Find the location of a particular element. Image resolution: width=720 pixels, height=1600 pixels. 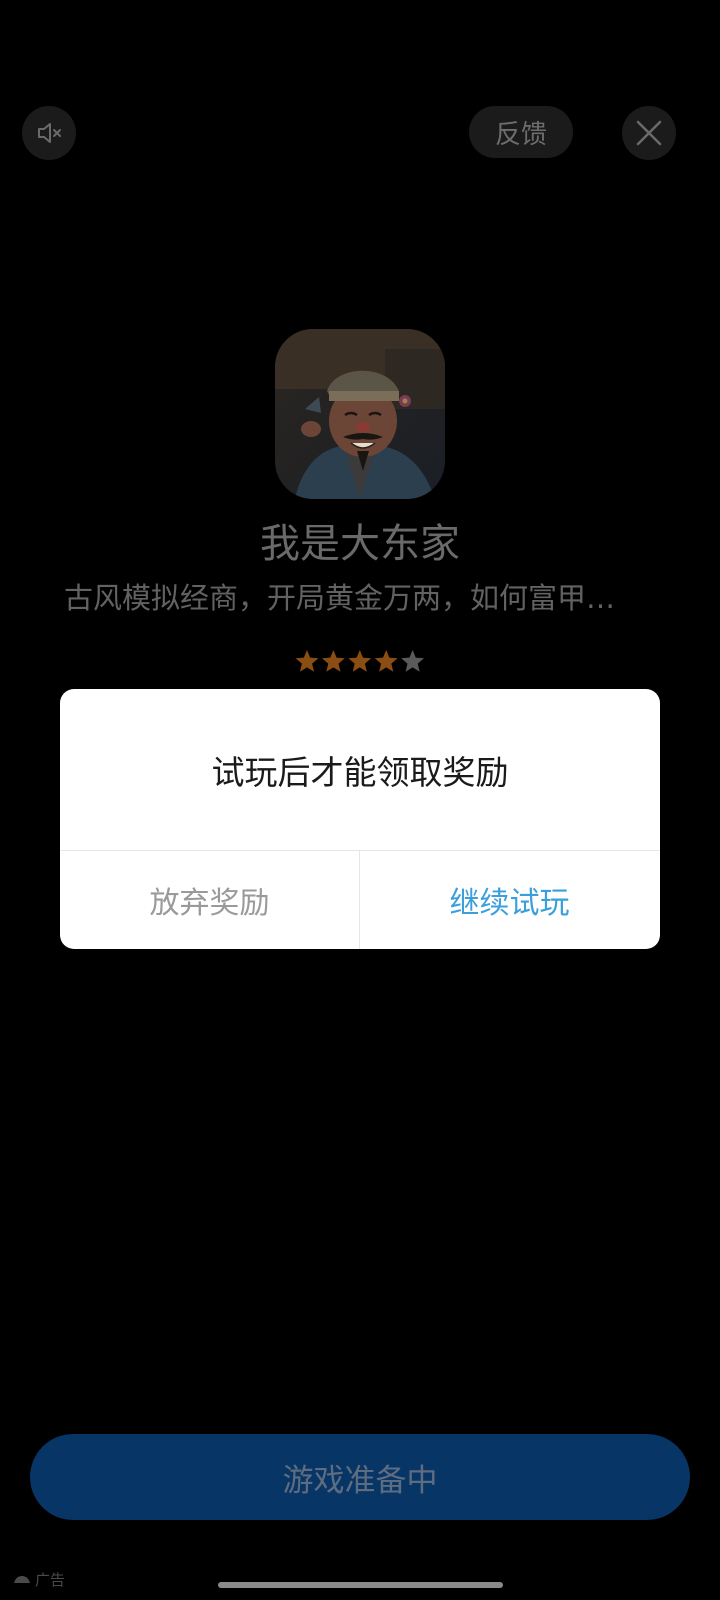

feedback-button: 反馈 is located at coordinates (521, 132).